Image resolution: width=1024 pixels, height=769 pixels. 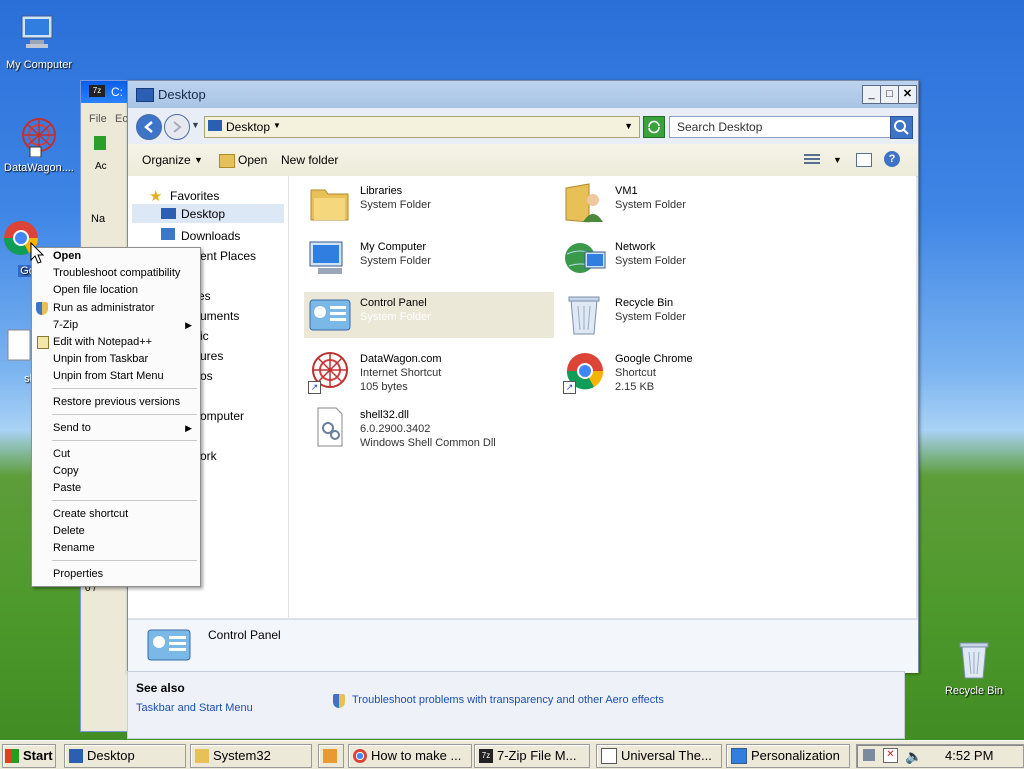 I want to click on file-type: System Folder, so click(x=650, y=261).